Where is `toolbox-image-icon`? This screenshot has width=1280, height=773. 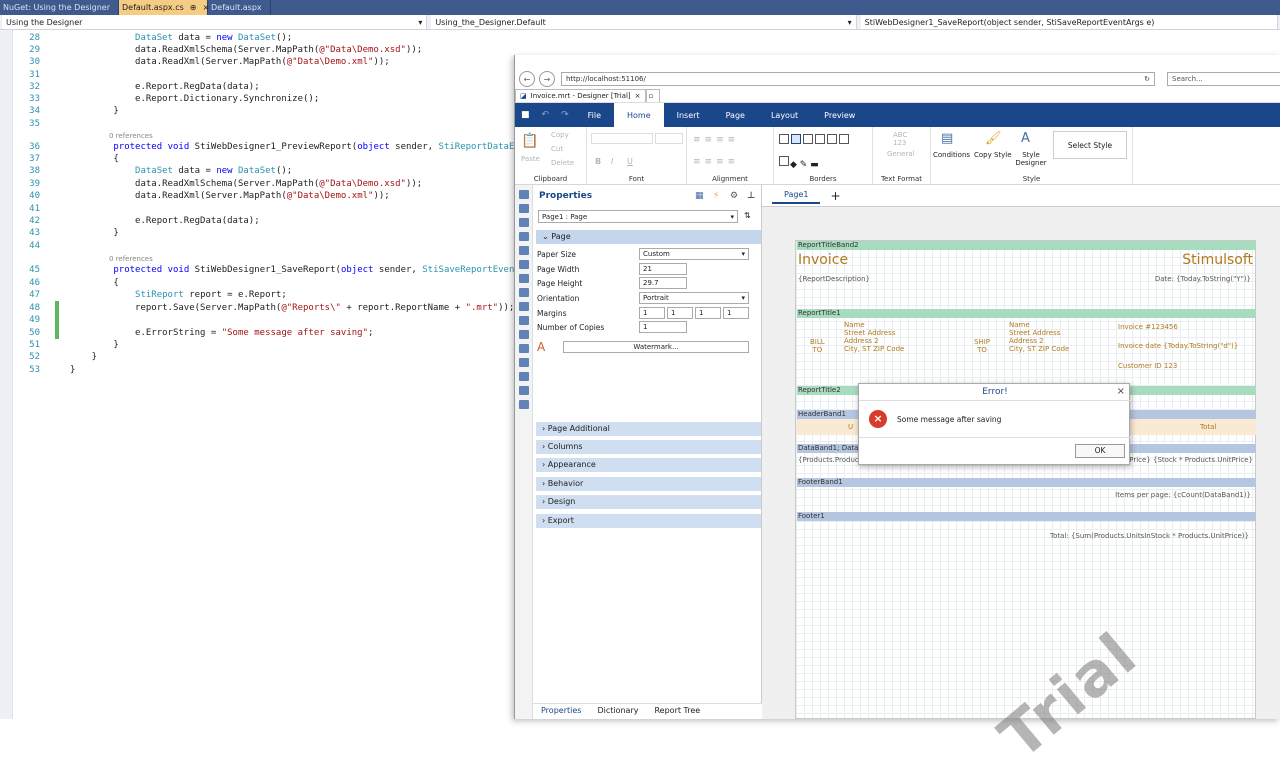 toolbox-image-icon is located at coordinates (524, 264).